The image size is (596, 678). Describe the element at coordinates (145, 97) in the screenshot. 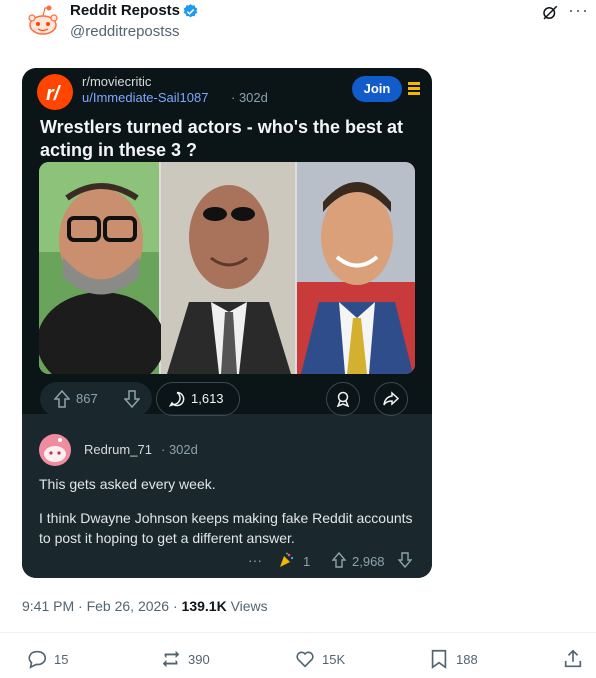

I see `post-author: u/Immediate-Sail1087` at that location.